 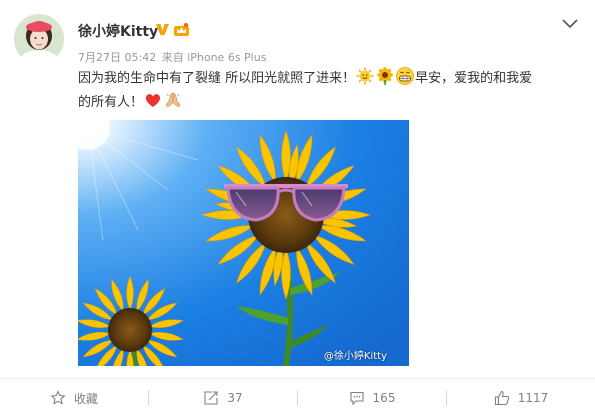 I want to click on comment-count: 165, so click(x=384, y=398).